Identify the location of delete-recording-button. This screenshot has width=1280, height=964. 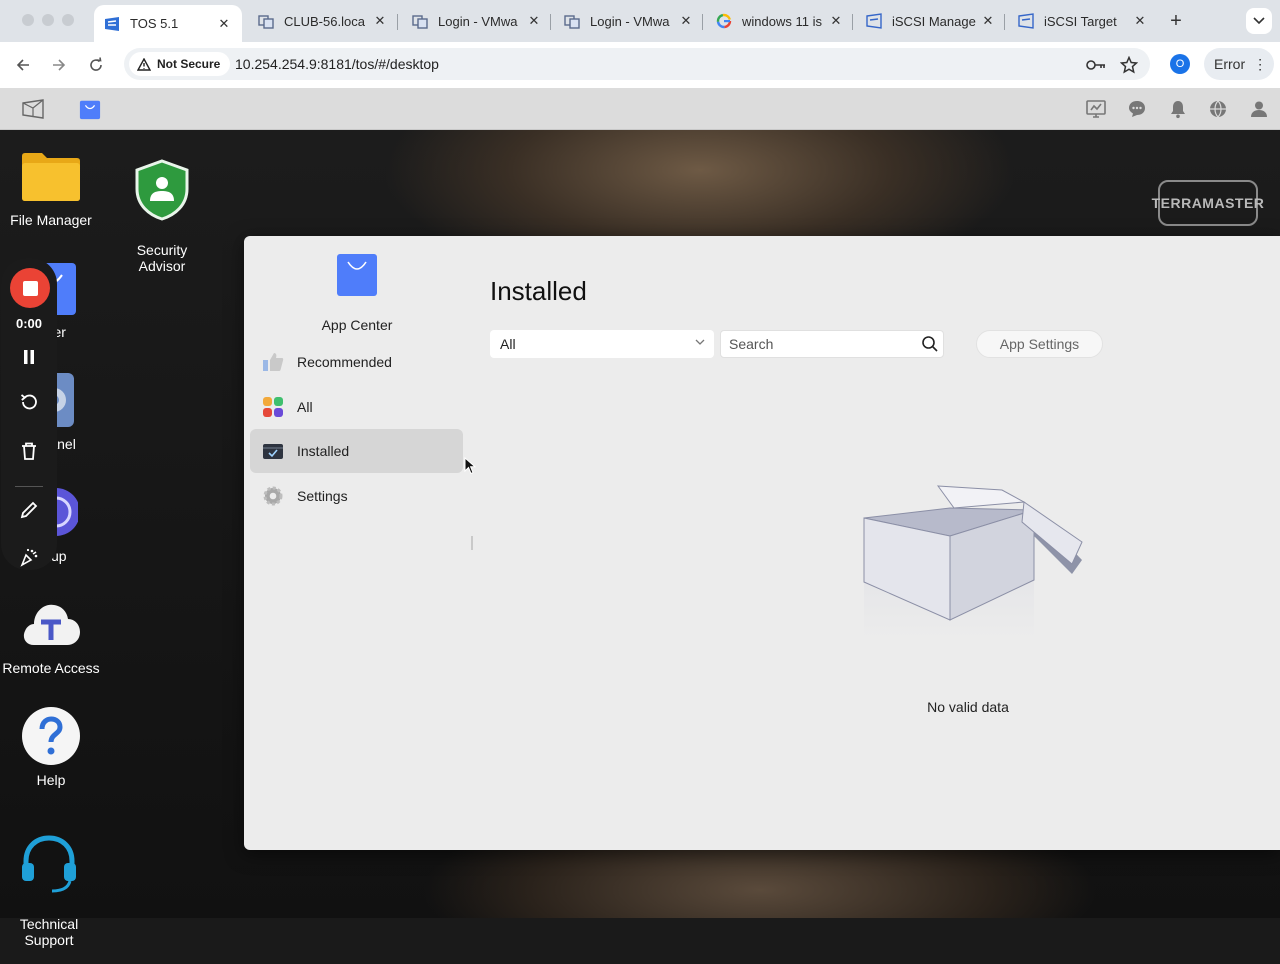
(29, 451).